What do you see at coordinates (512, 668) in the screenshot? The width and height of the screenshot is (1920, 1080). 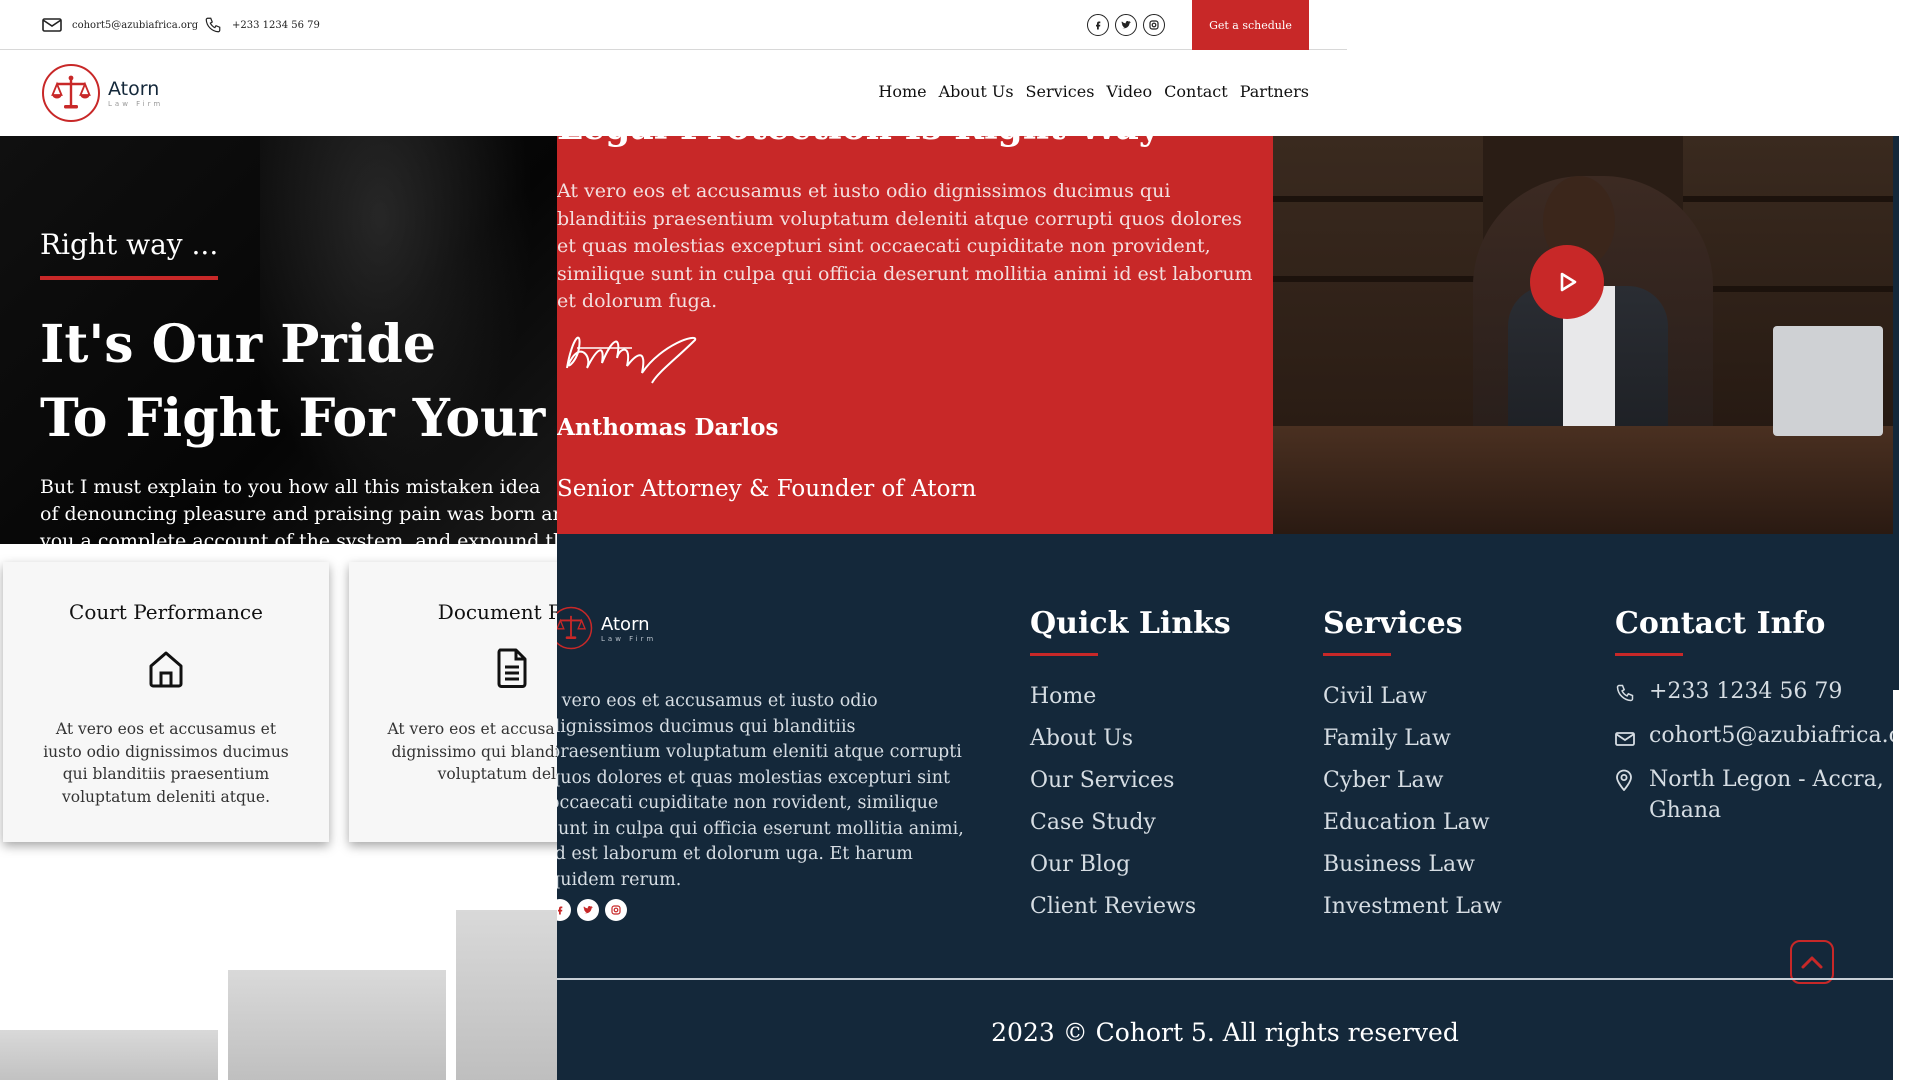 I see `document-icon` at bounding box center [512, 668].